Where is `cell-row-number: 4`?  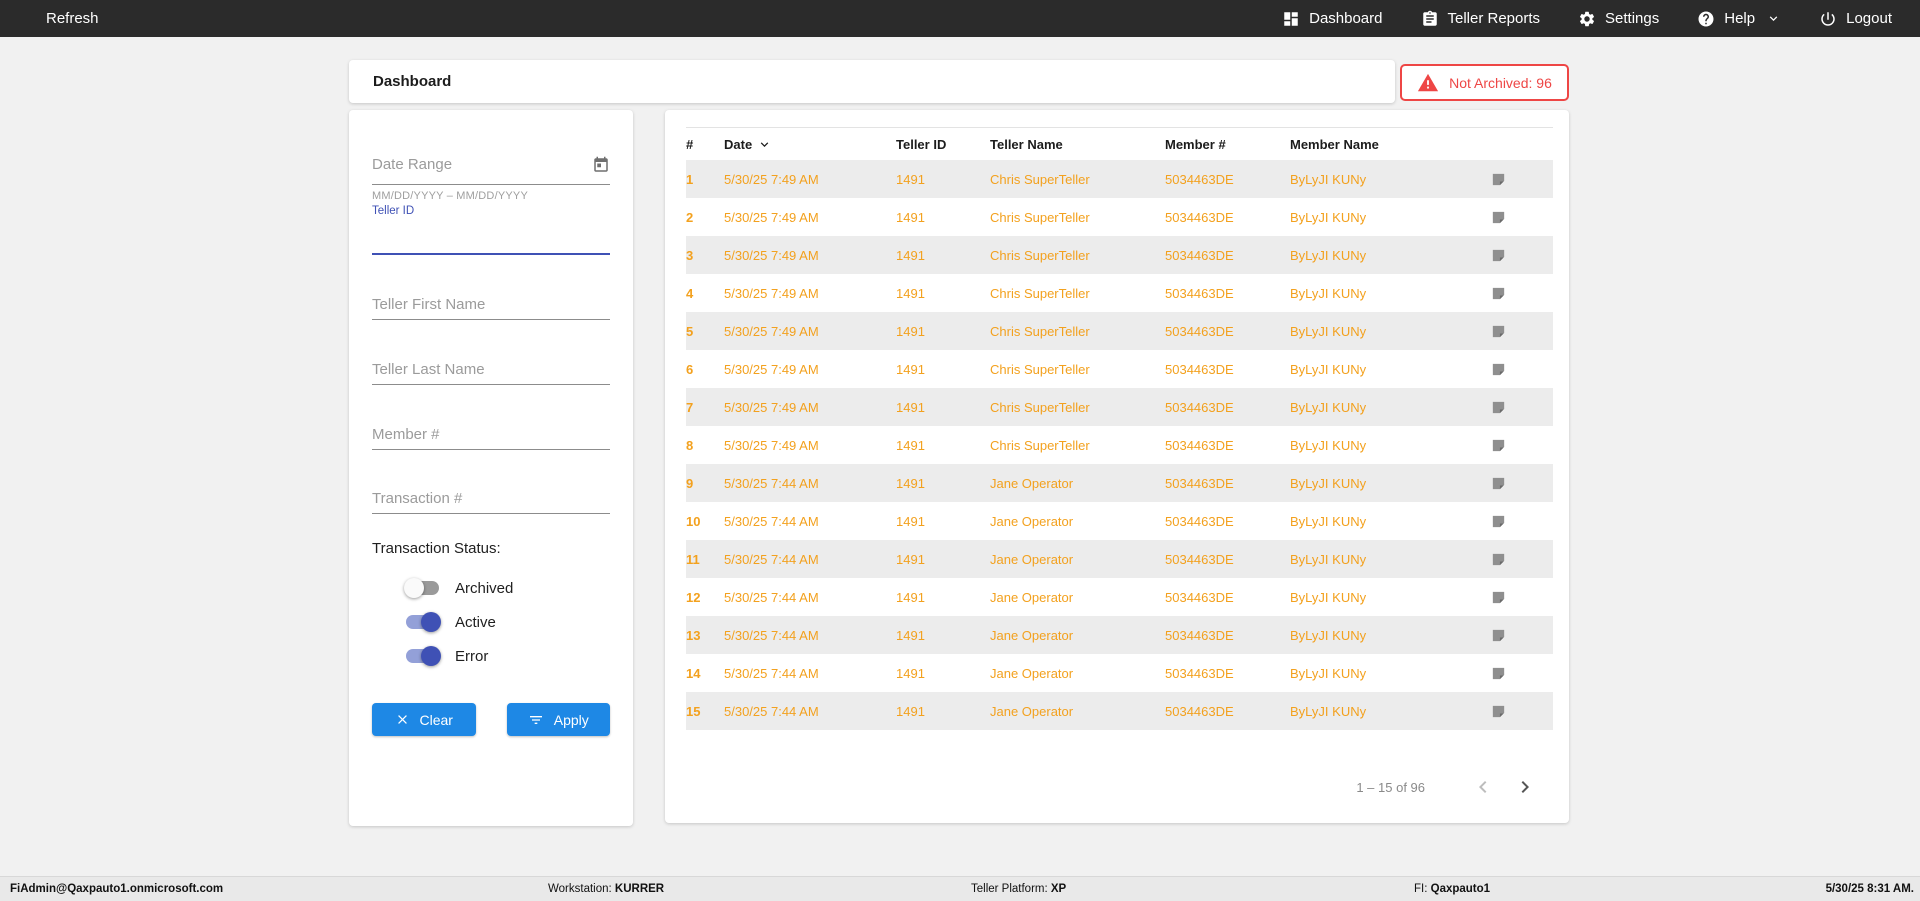 cell-row-number: 4 is located at coordinates (690, 293).